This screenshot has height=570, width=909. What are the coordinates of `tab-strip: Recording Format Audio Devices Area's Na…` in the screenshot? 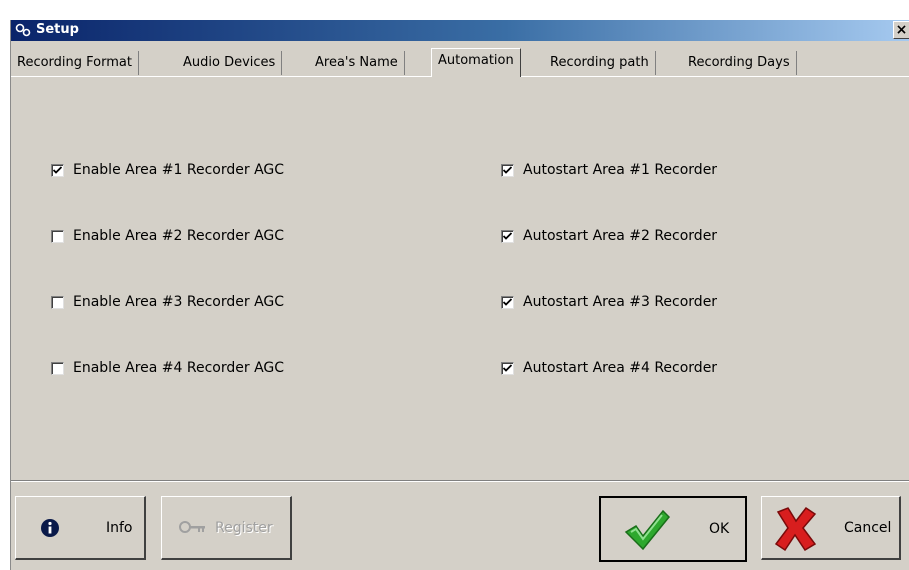 It's located at (460, 62).